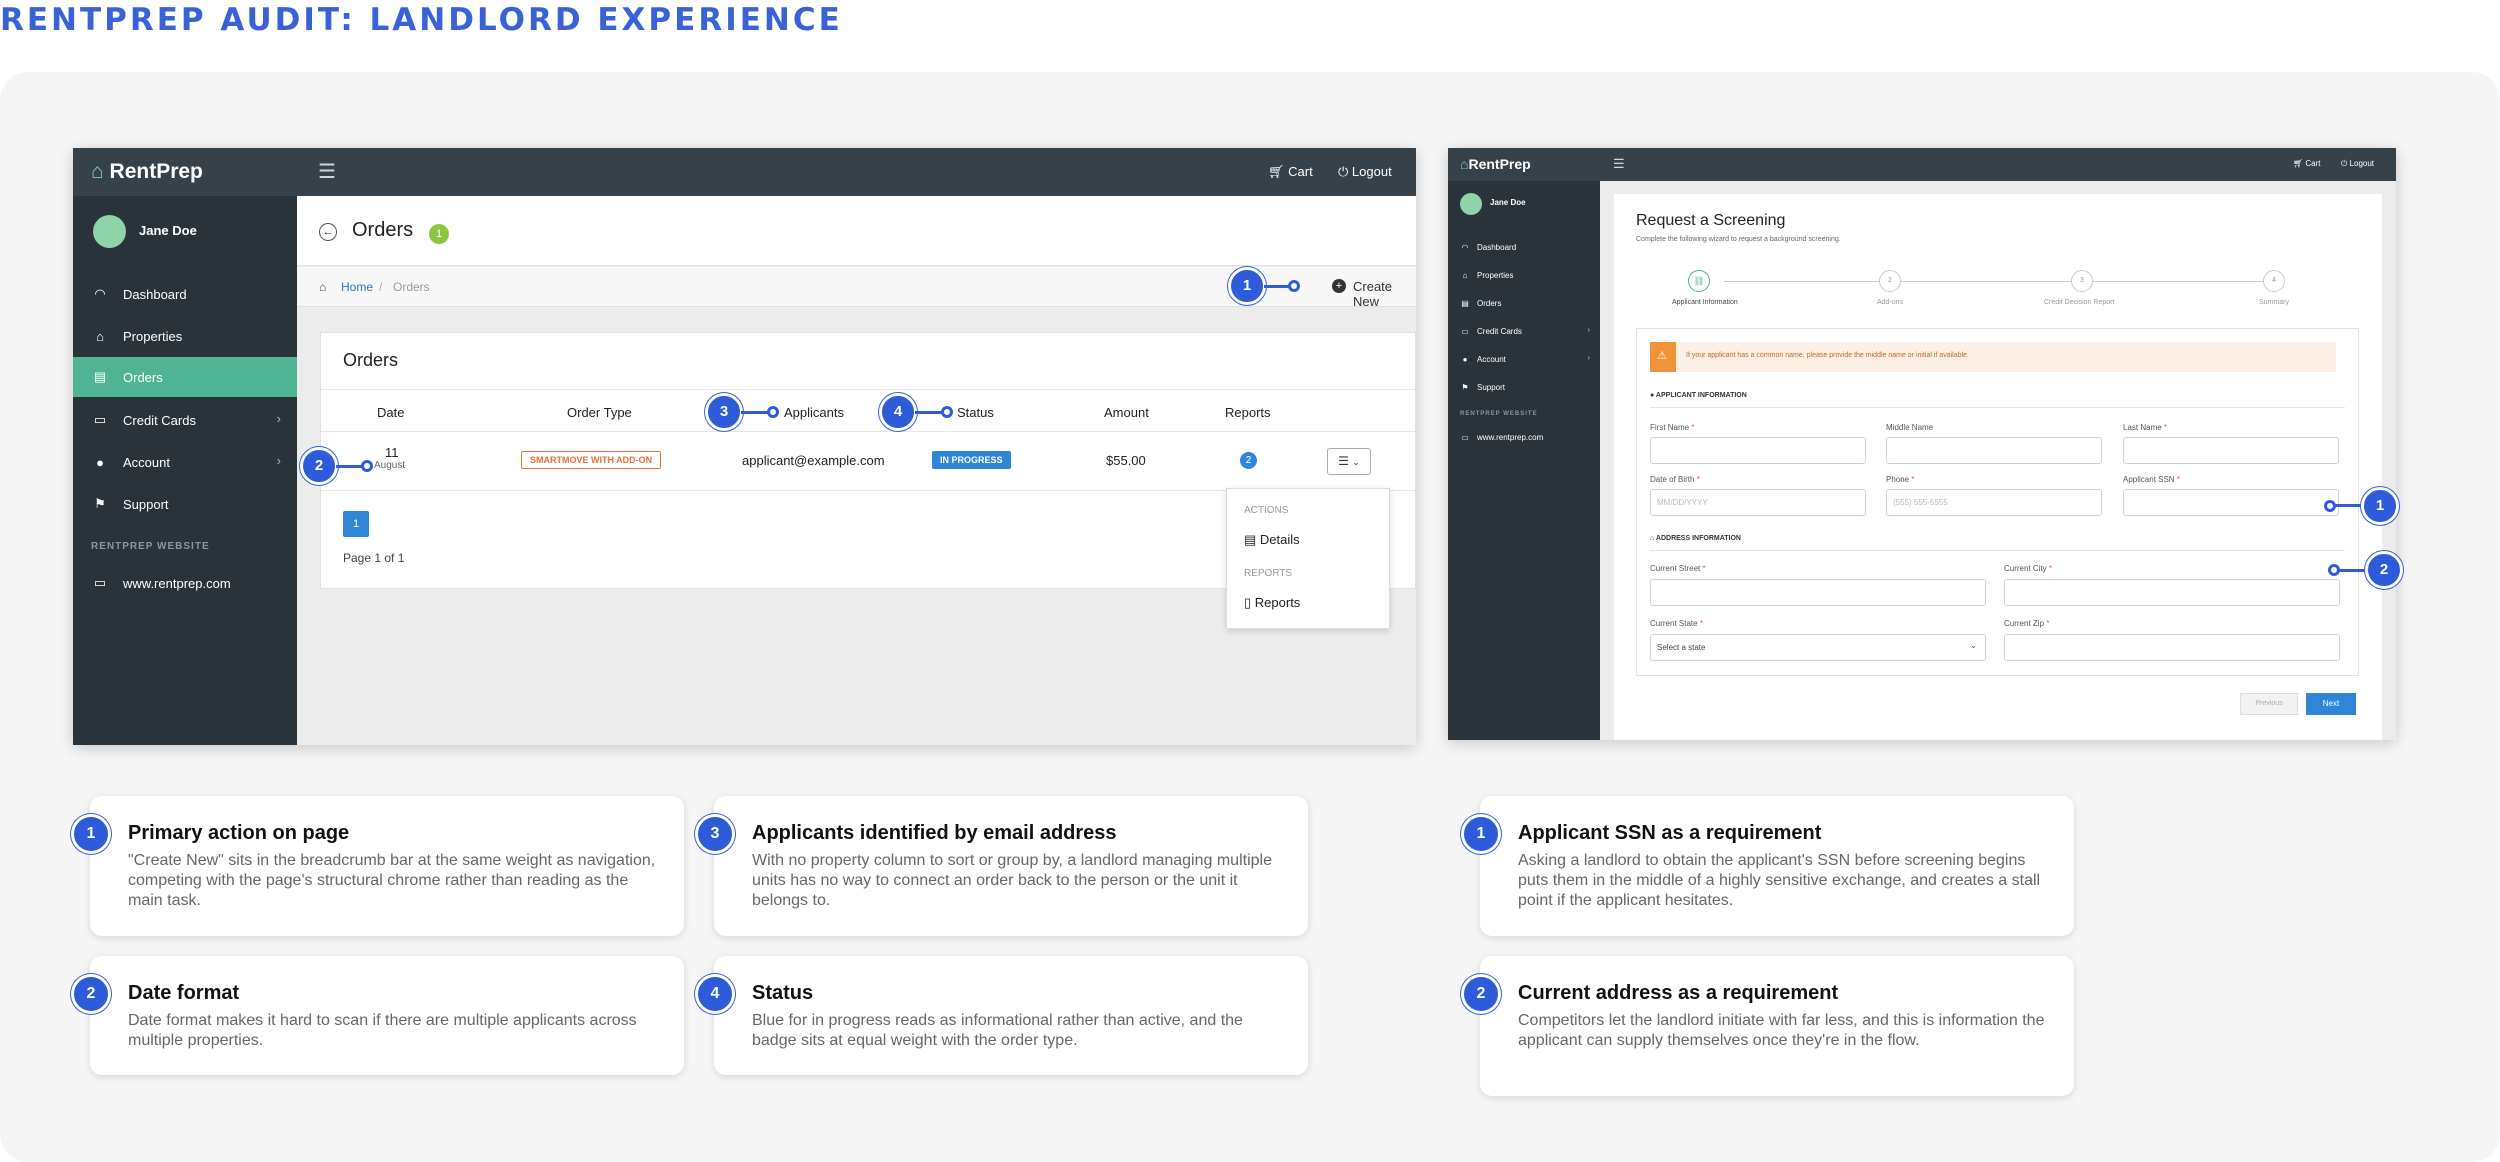  I want to click on city-input, so click(2172, 592).